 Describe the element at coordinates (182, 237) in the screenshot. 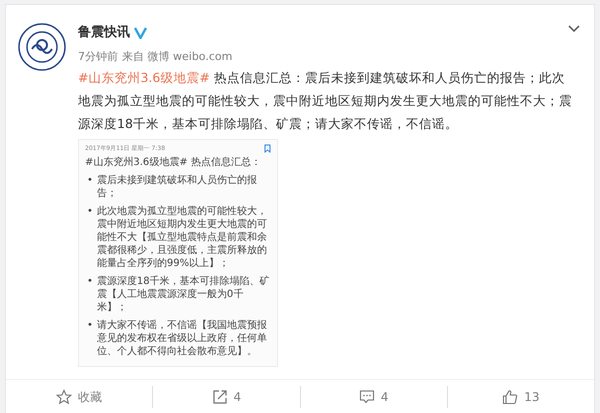

I see `bullet-text: 此次地震为孤立型地震的可能性较大，震中附近地区短期内发生更大地震的可能性不大【孤立型地震特点是前震和余震都很稀少，且强度低，主震所释放的能量占全序列的99%以上】；` at that location.